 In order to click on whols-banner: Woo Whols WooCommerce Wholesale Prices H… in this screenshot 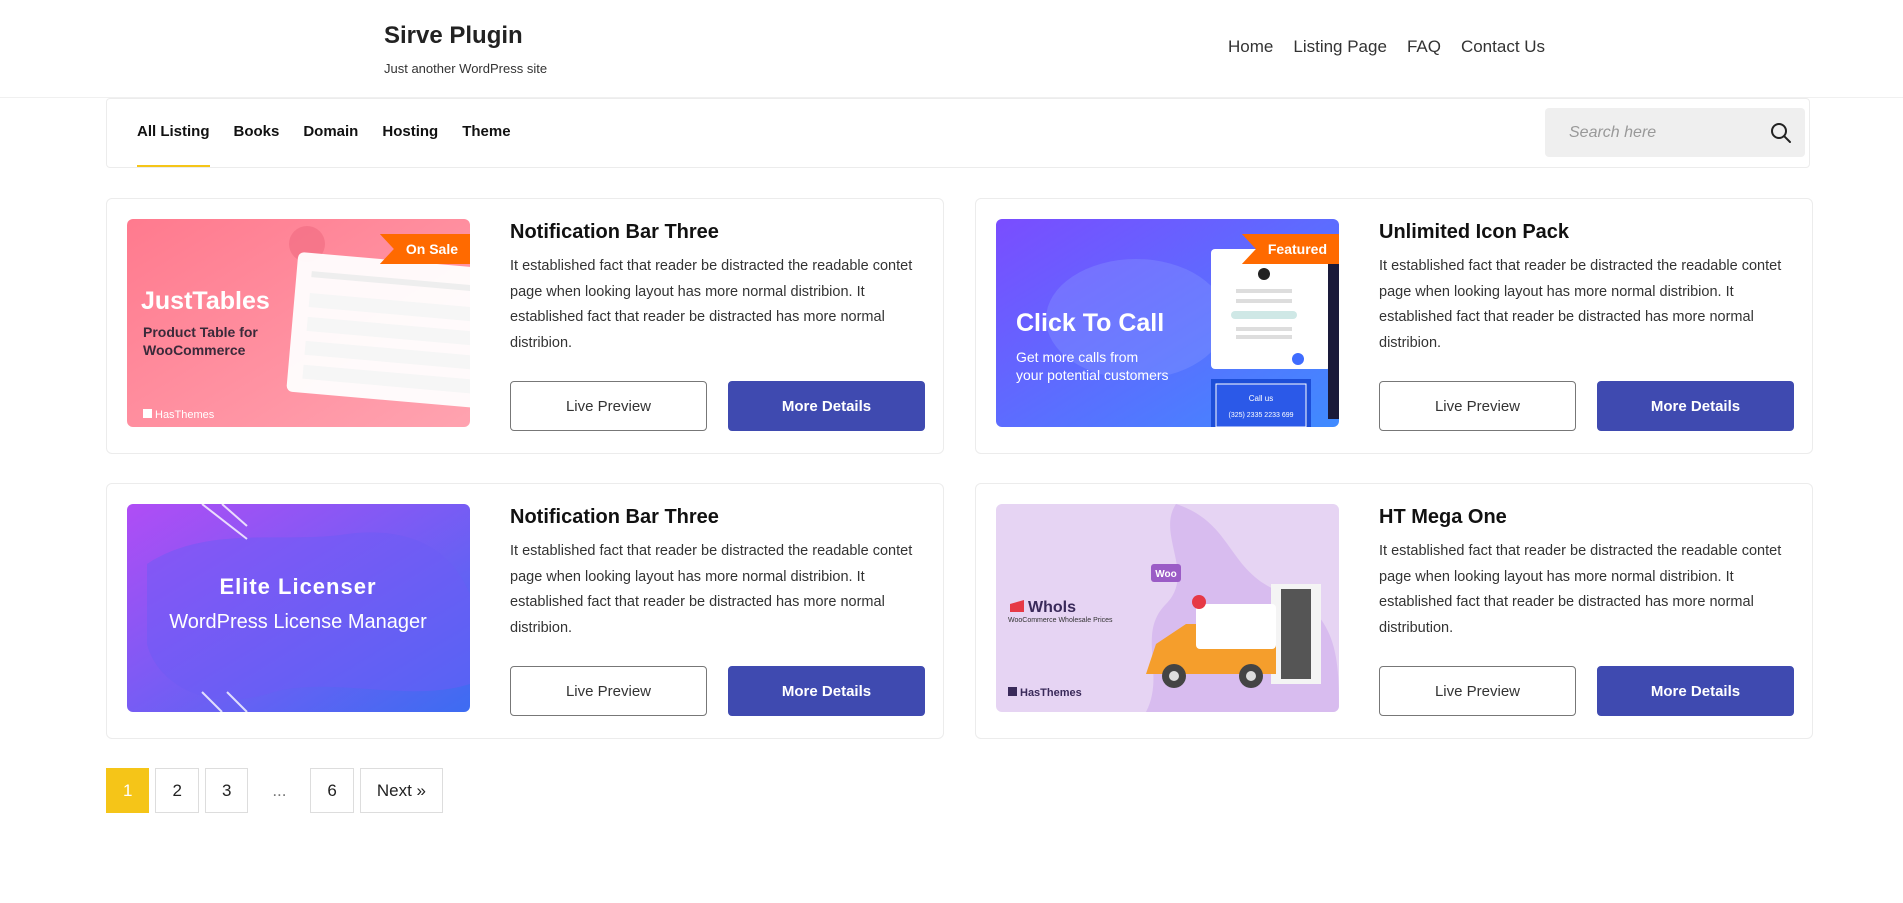, I will do `click(1167, 608)`.